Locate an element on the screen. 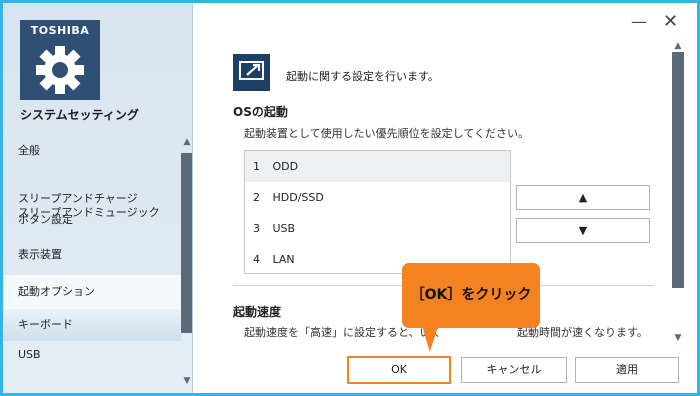 Image resolution: width=700 pixels, height=396 pixels. sidebar-item-boot-options: 起動オプション is located at coordinates (92, 292).